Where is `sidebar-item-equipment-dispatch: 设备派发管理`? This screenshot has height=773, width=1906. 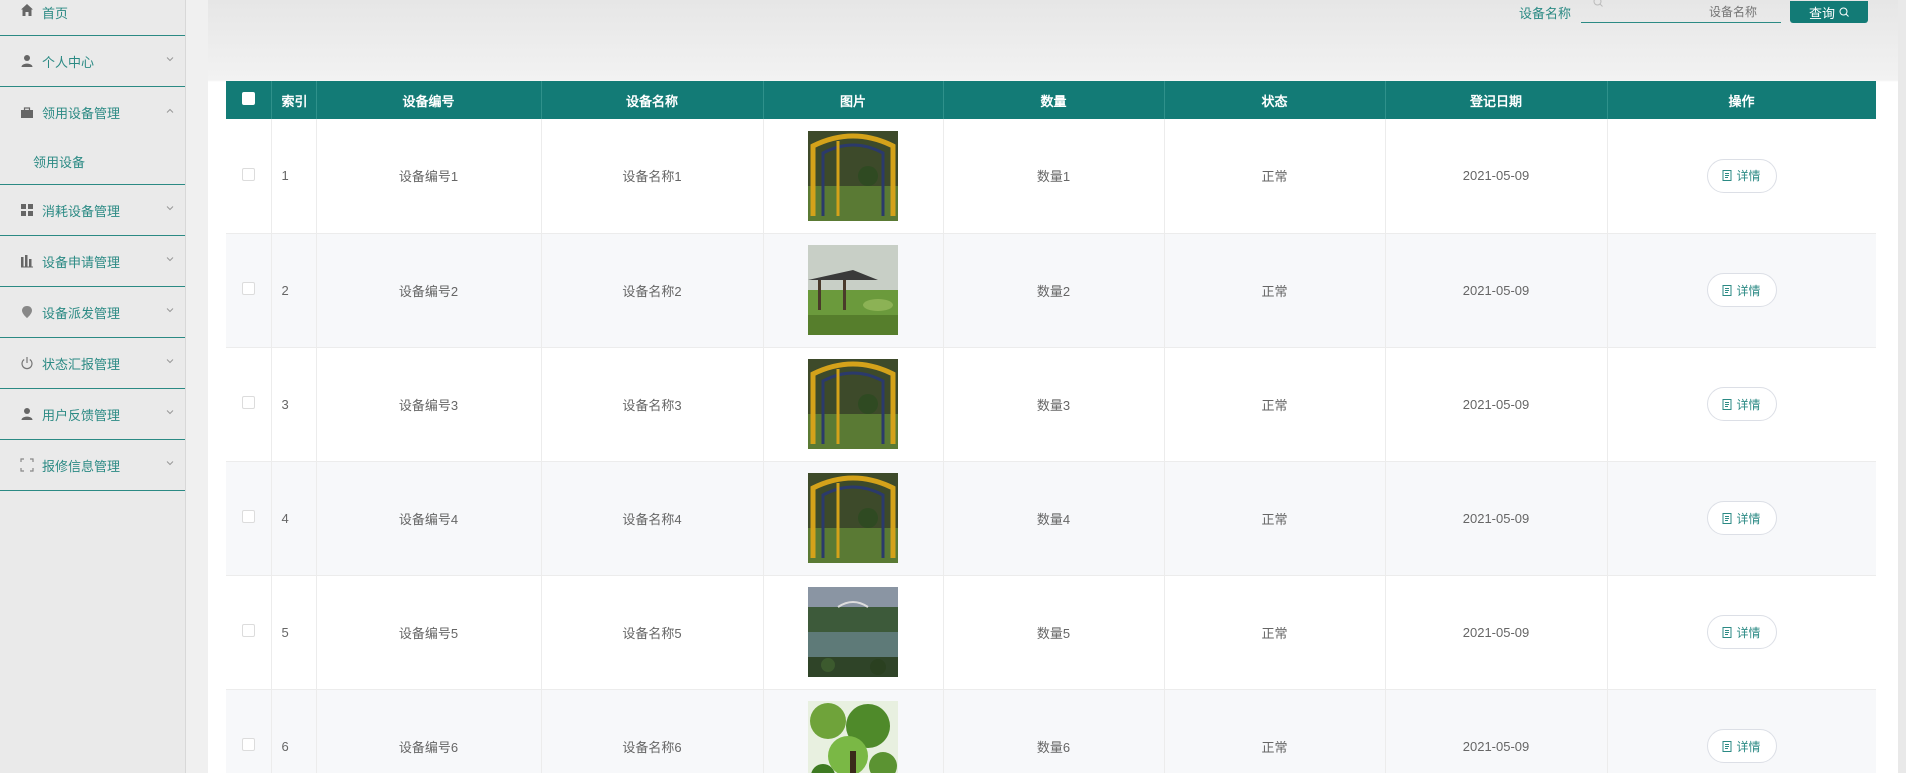 sidebar-item-equipment-dispatch: 设备派发管理 is located at coordinates (92, 312).